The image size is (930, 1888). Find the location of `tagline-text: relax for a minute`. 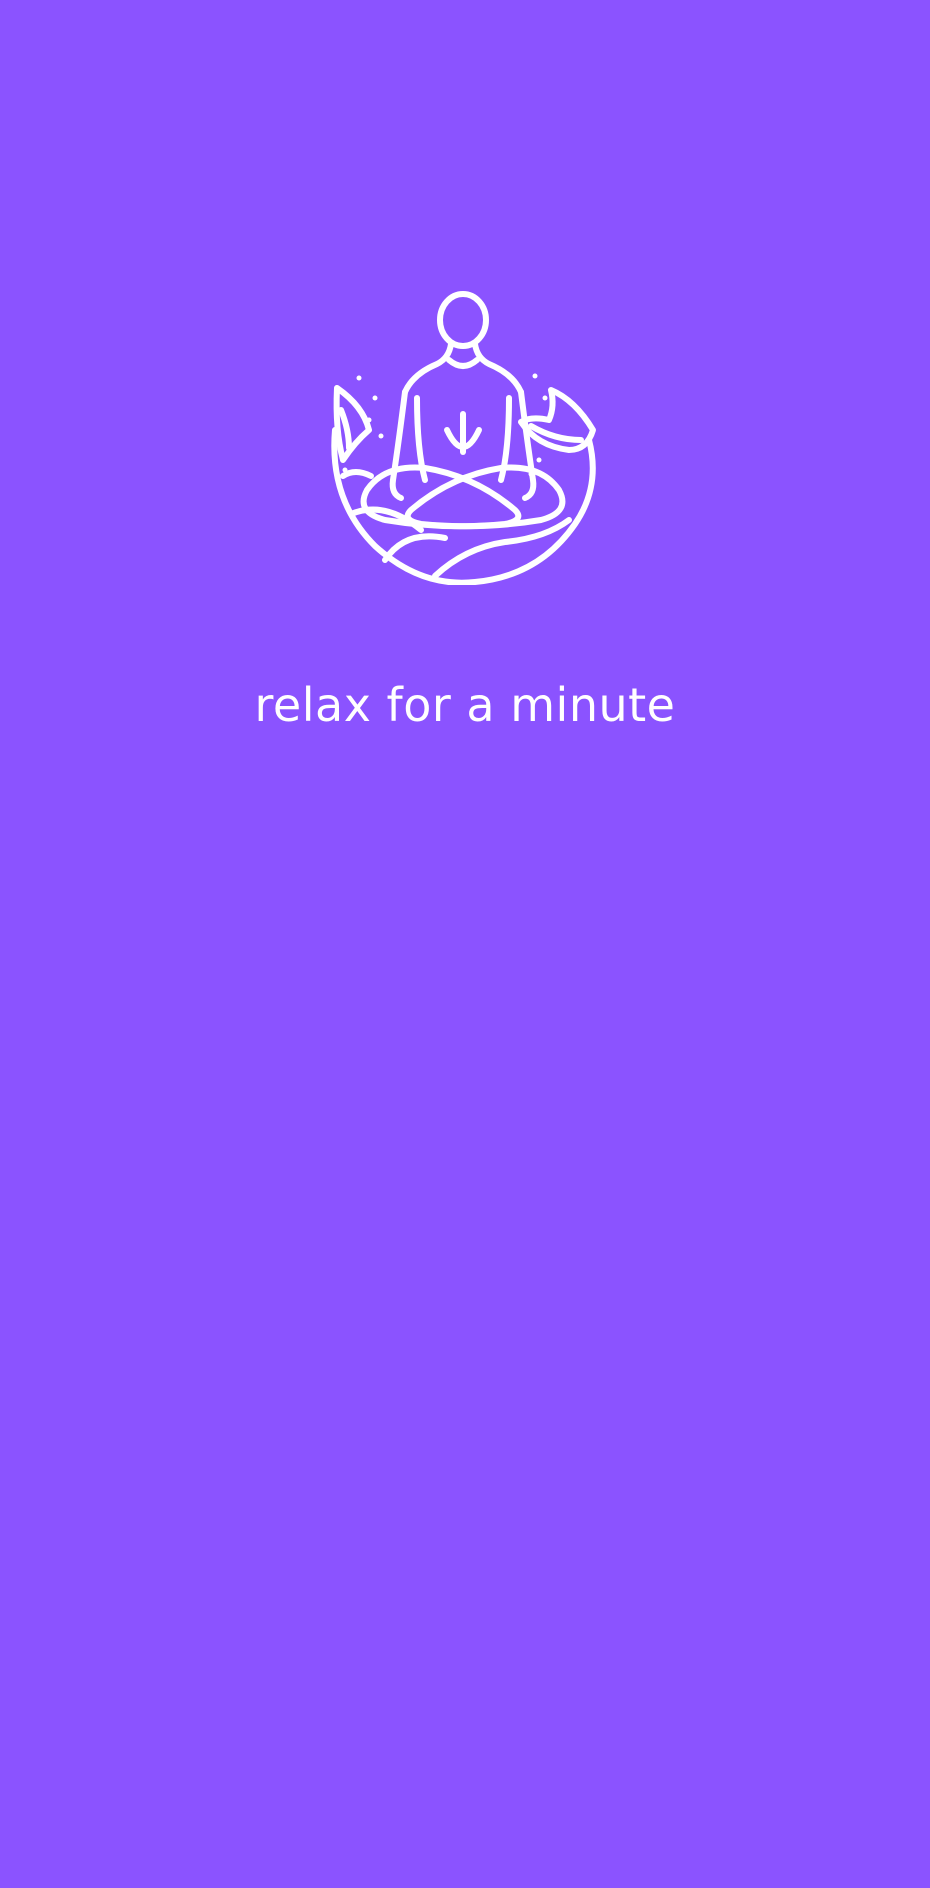

tagline-text: relax for a minute is located at coordinates (465, 705).